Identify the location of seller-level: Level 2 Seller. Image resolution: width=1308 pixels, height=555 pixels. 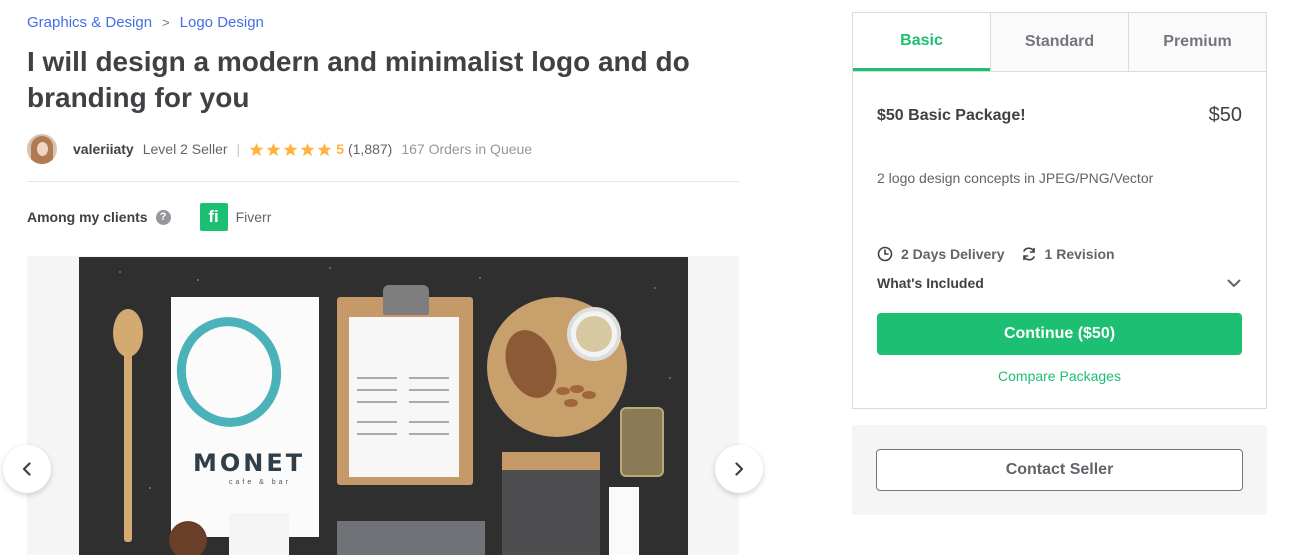
(185, 149).